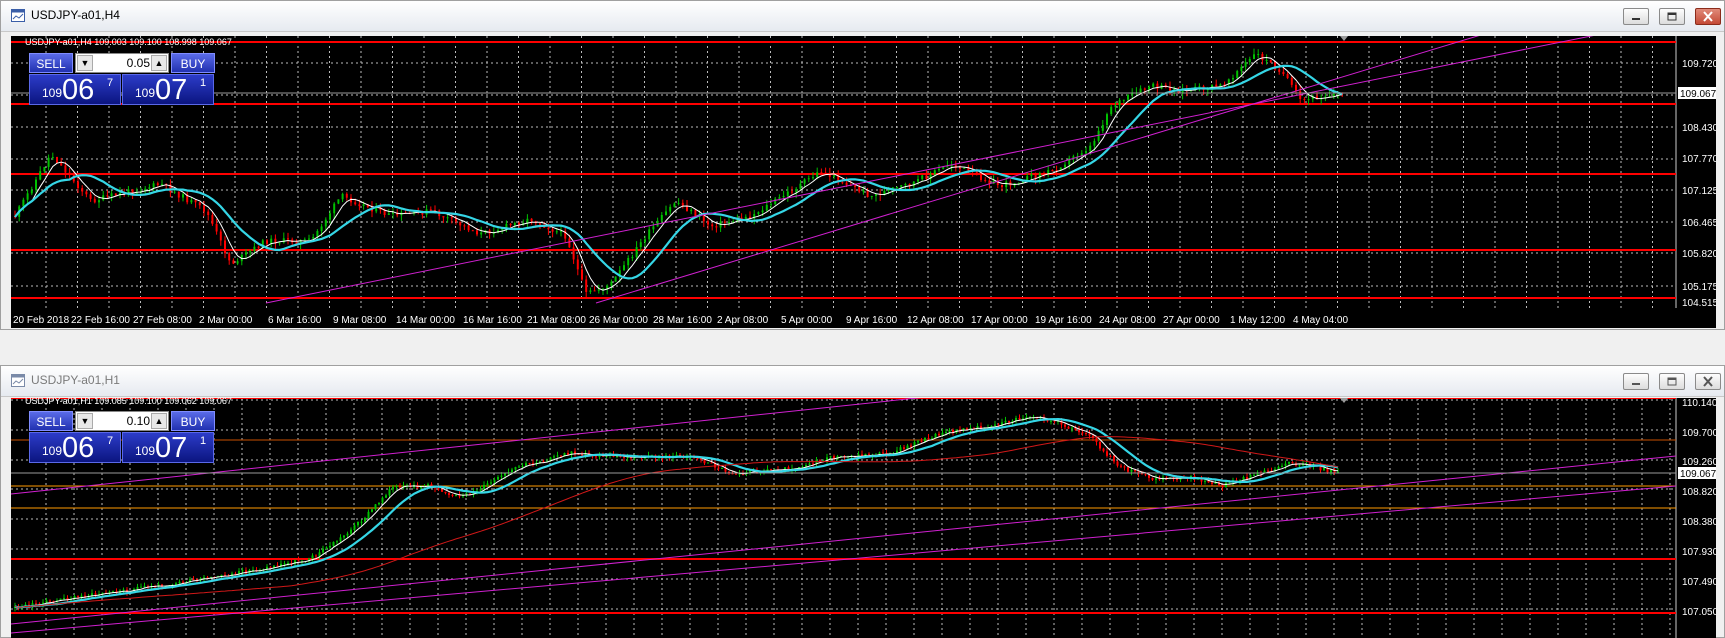  What do you see at coordinates (1344, 38) in the screenshot?
I see `chart-shift-marker` at bounding box center [1344, 38].